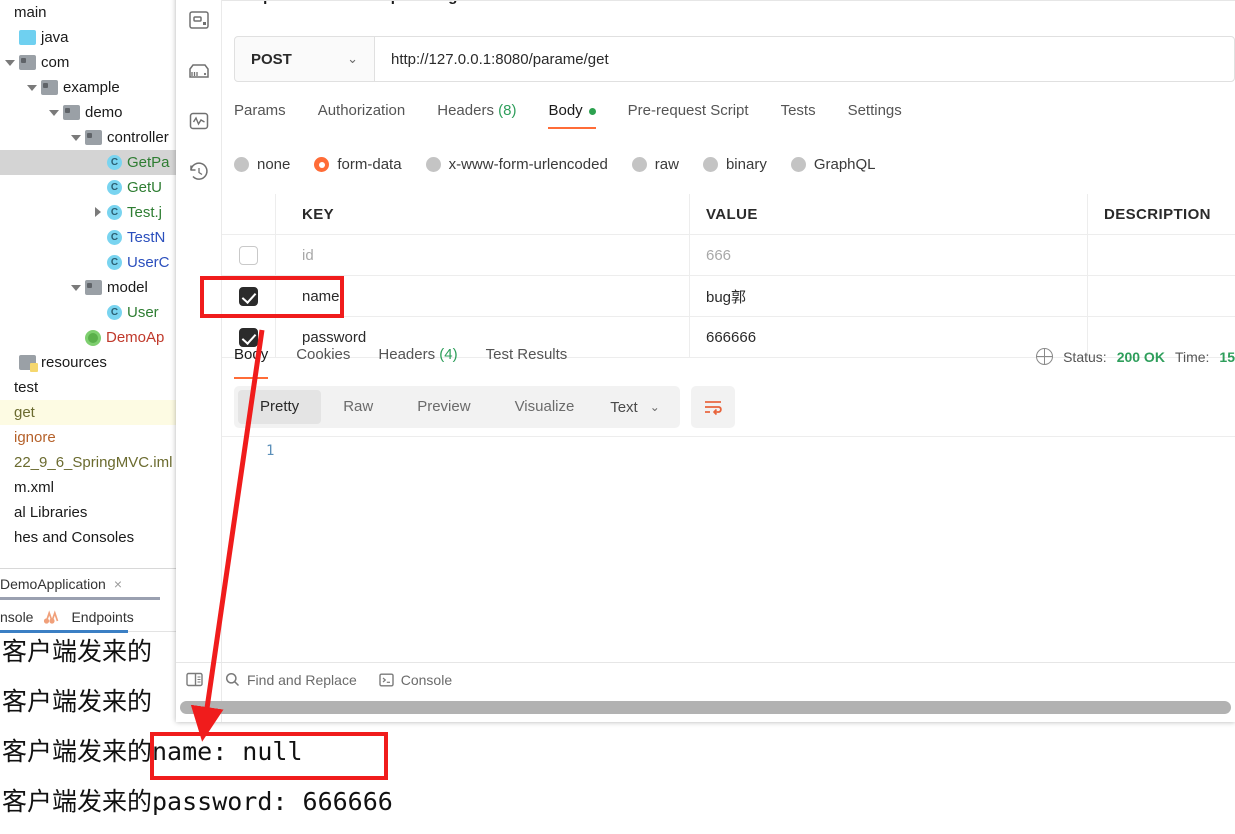 Image resolution: width=1235 pixels, height=834 pixels. I want to click on scrollbar-thumb, so click(705, 707).